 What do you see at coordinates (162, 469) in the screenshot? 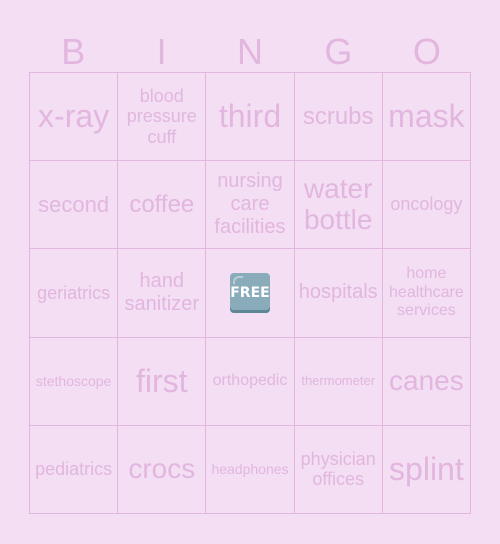
I see `bingo-cell: crocs` at bounding box center [162, 469].